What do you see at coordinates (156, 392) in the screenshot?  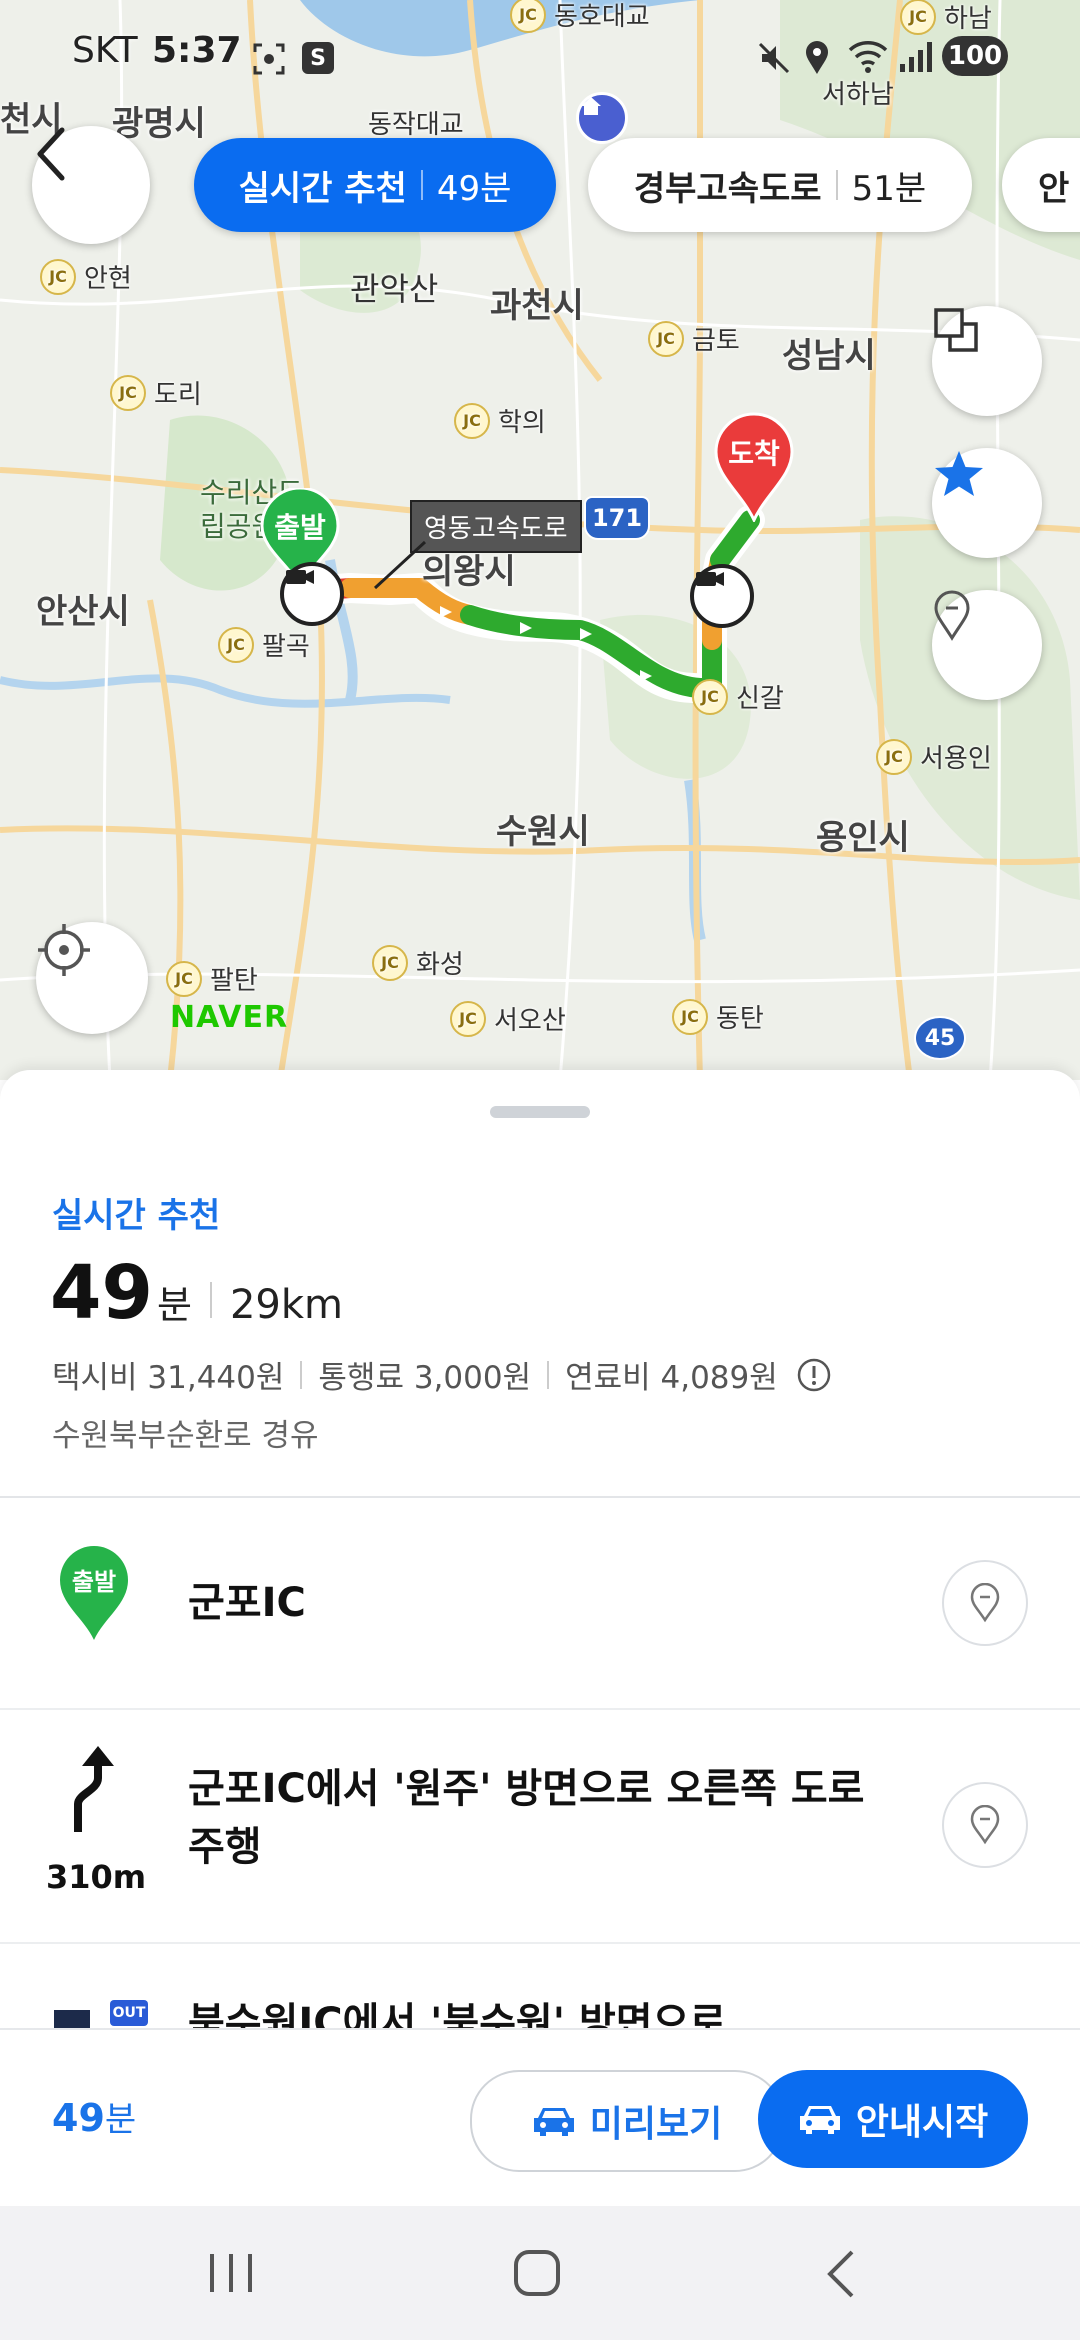 I see `junction-label: JC 도리` at bounding box center [156, 392].